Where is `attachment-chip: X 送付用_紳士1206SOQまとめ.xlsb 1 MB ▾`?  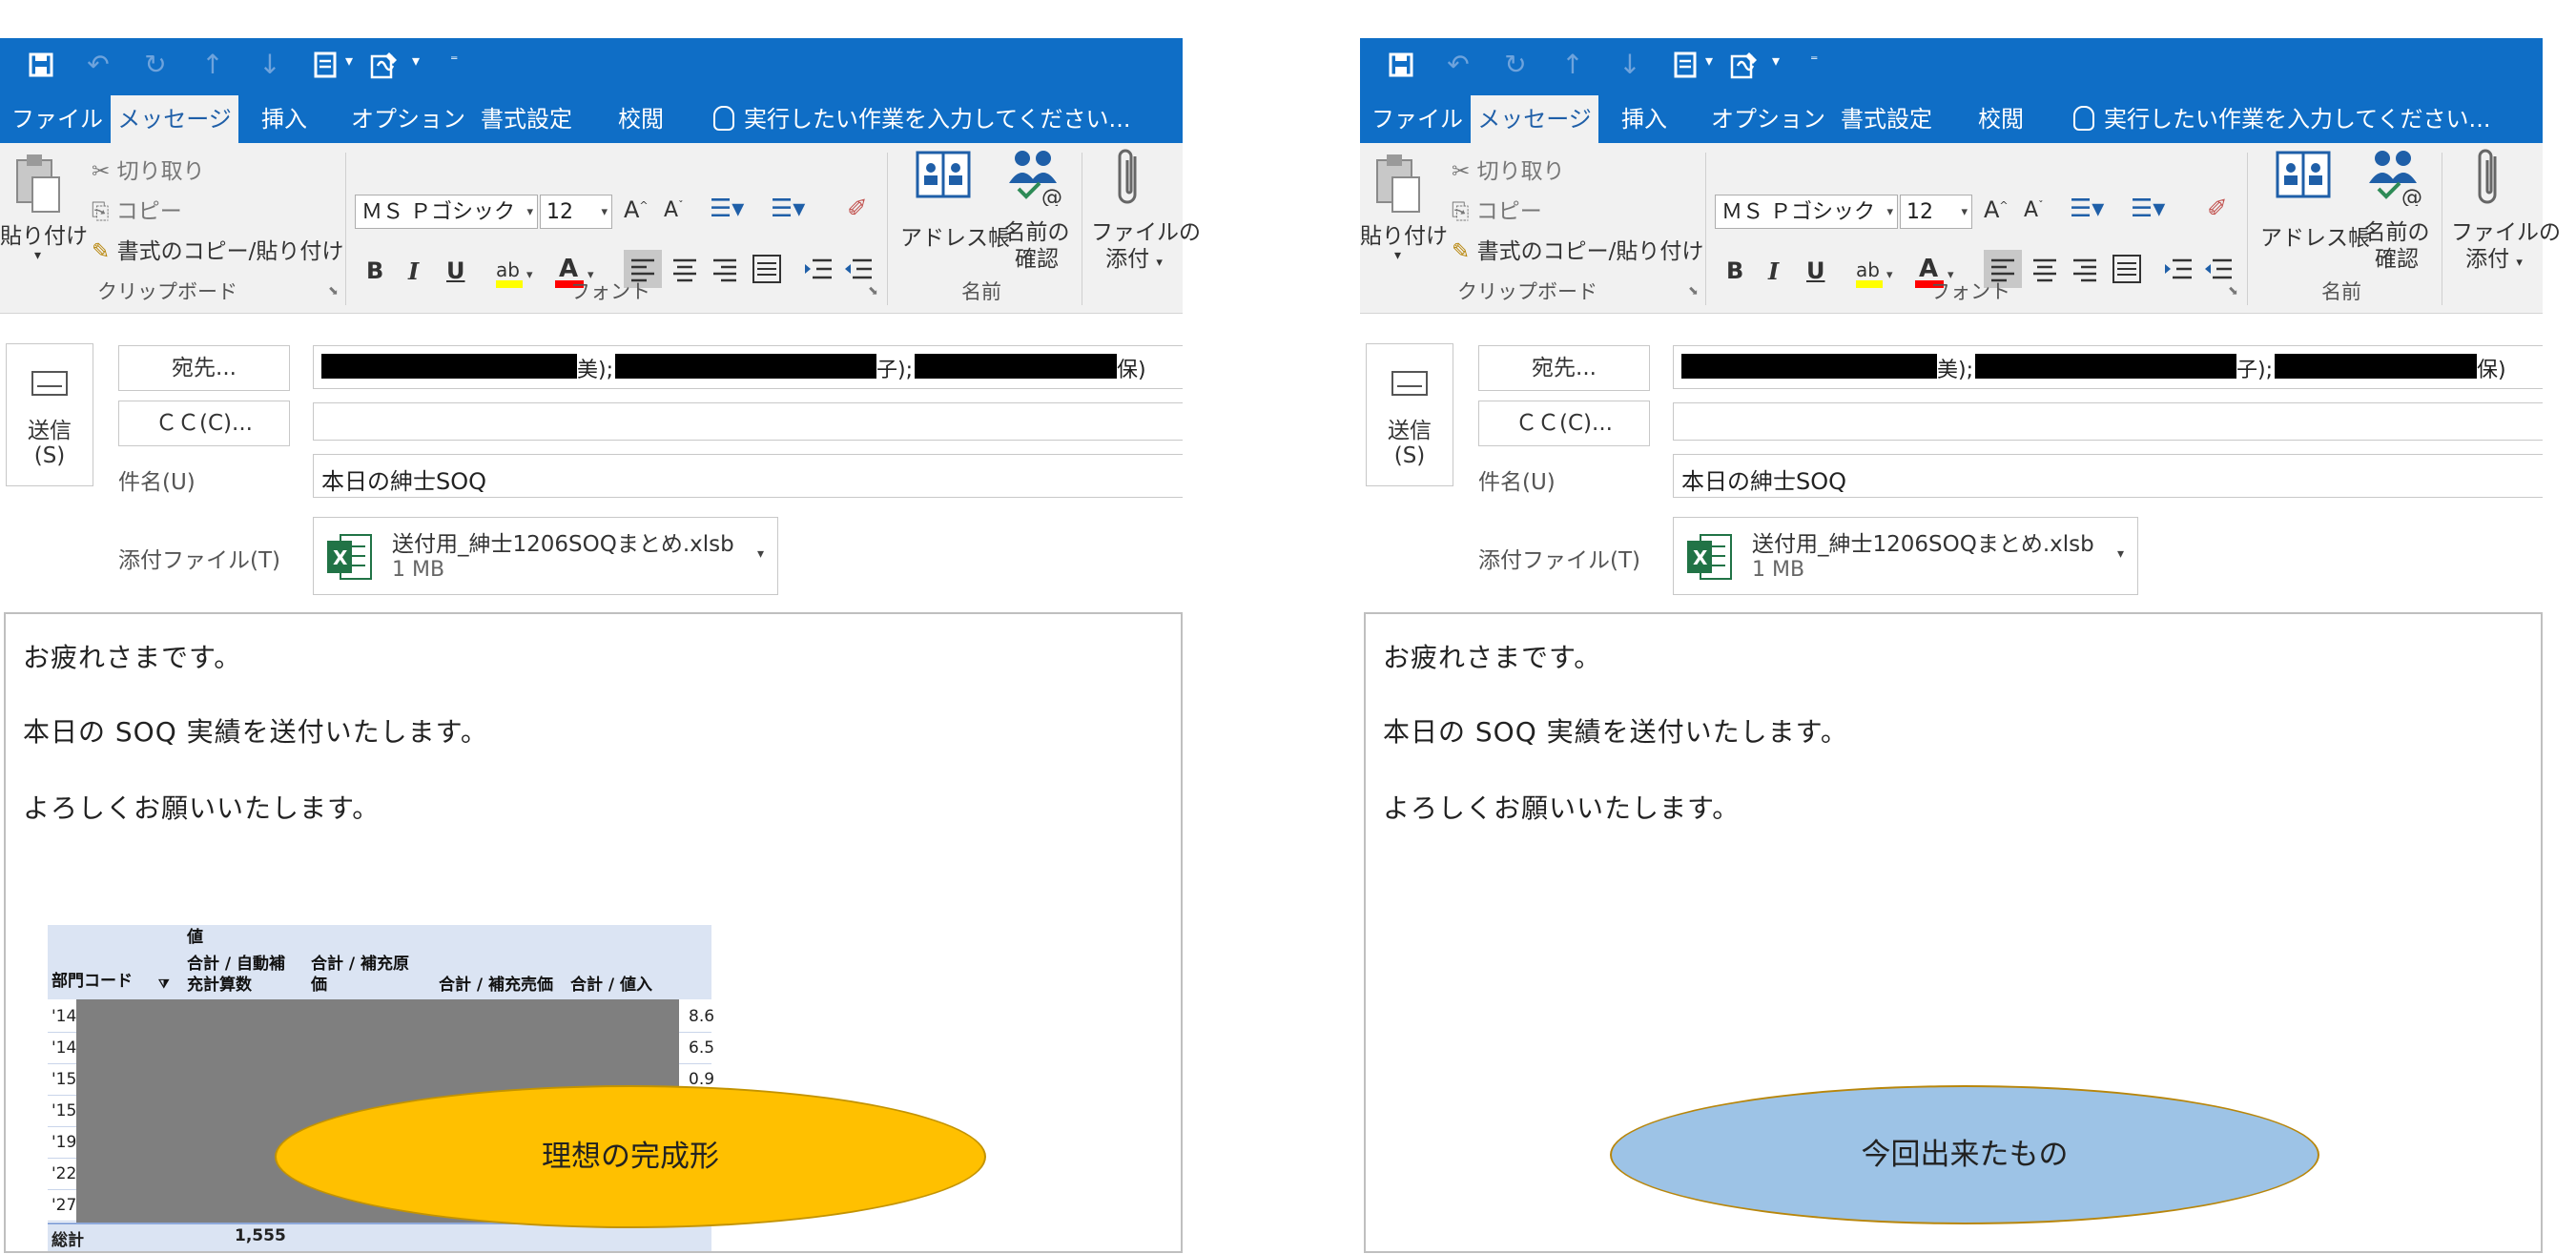 attachment-chip: X 送付用_紳士1206SOQまとめ.xlsb 1 MB ▾ is located at coordinates (545, 556).